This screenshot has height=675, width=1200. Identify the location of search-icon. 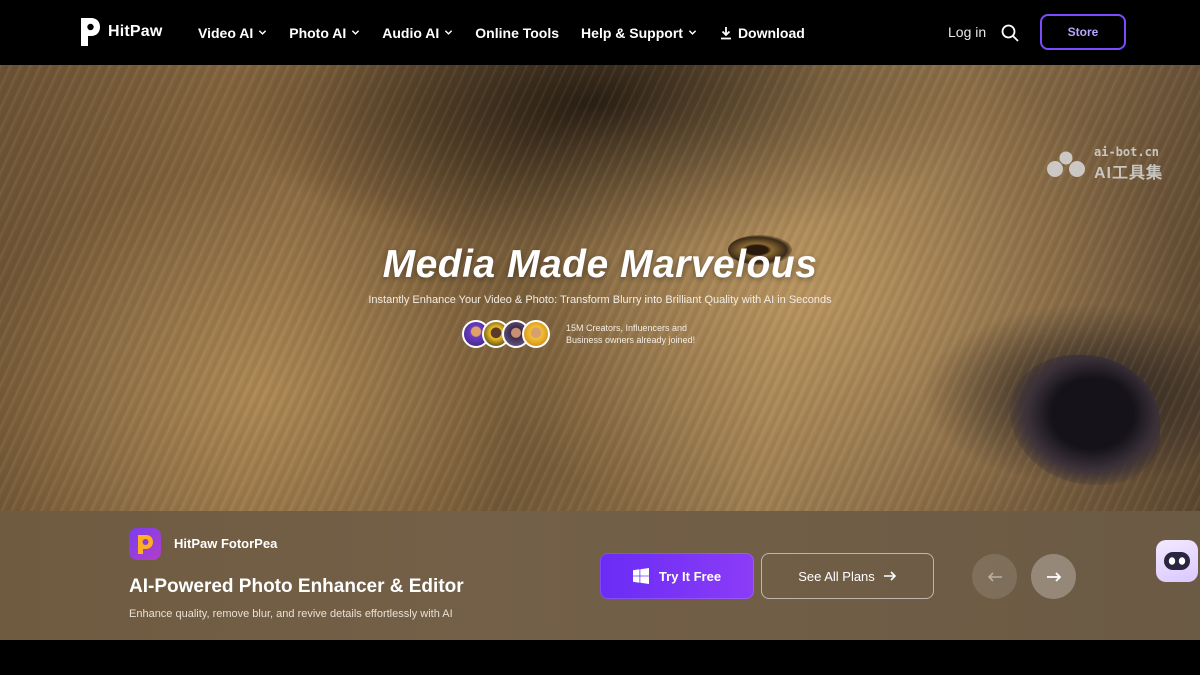
(1010, 33).